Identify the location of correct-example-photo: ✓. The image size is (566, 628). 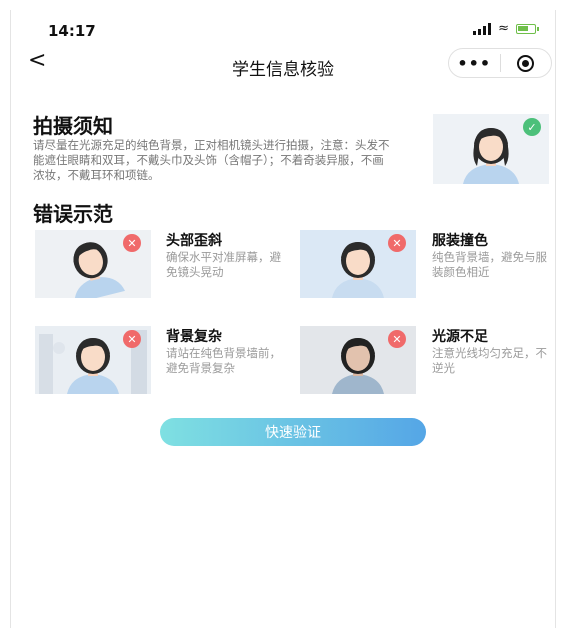
(491, 149).